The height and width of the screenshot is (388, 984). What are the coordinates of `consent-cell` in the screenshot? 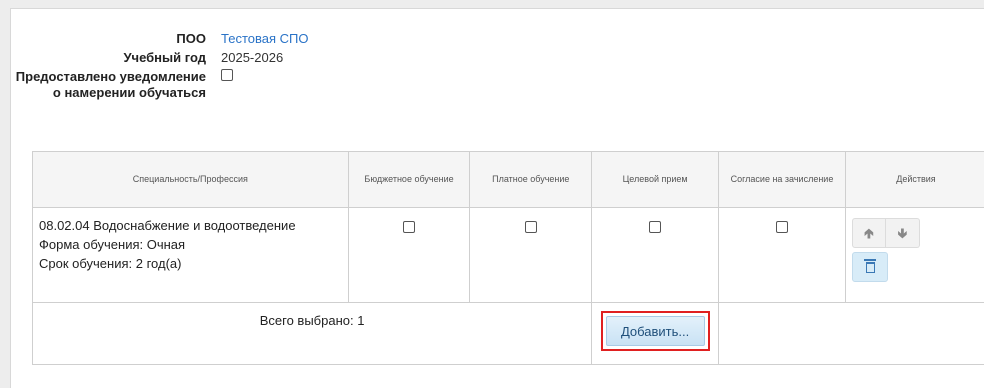 It's located at (782, 255).